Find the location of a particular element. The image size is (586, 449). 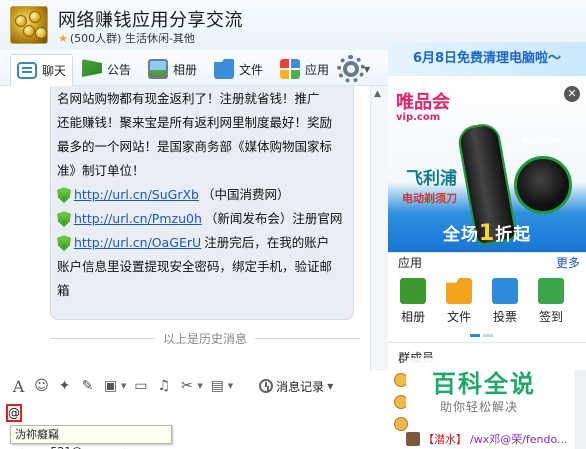

ad-slogan-prefix: 全场 is located at coordinates (460, 235).